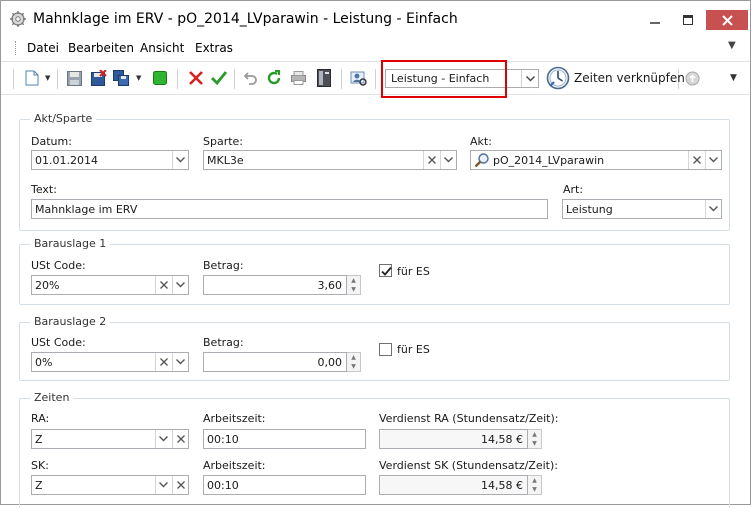  I want to click on save-close-button, so click(99, 78).